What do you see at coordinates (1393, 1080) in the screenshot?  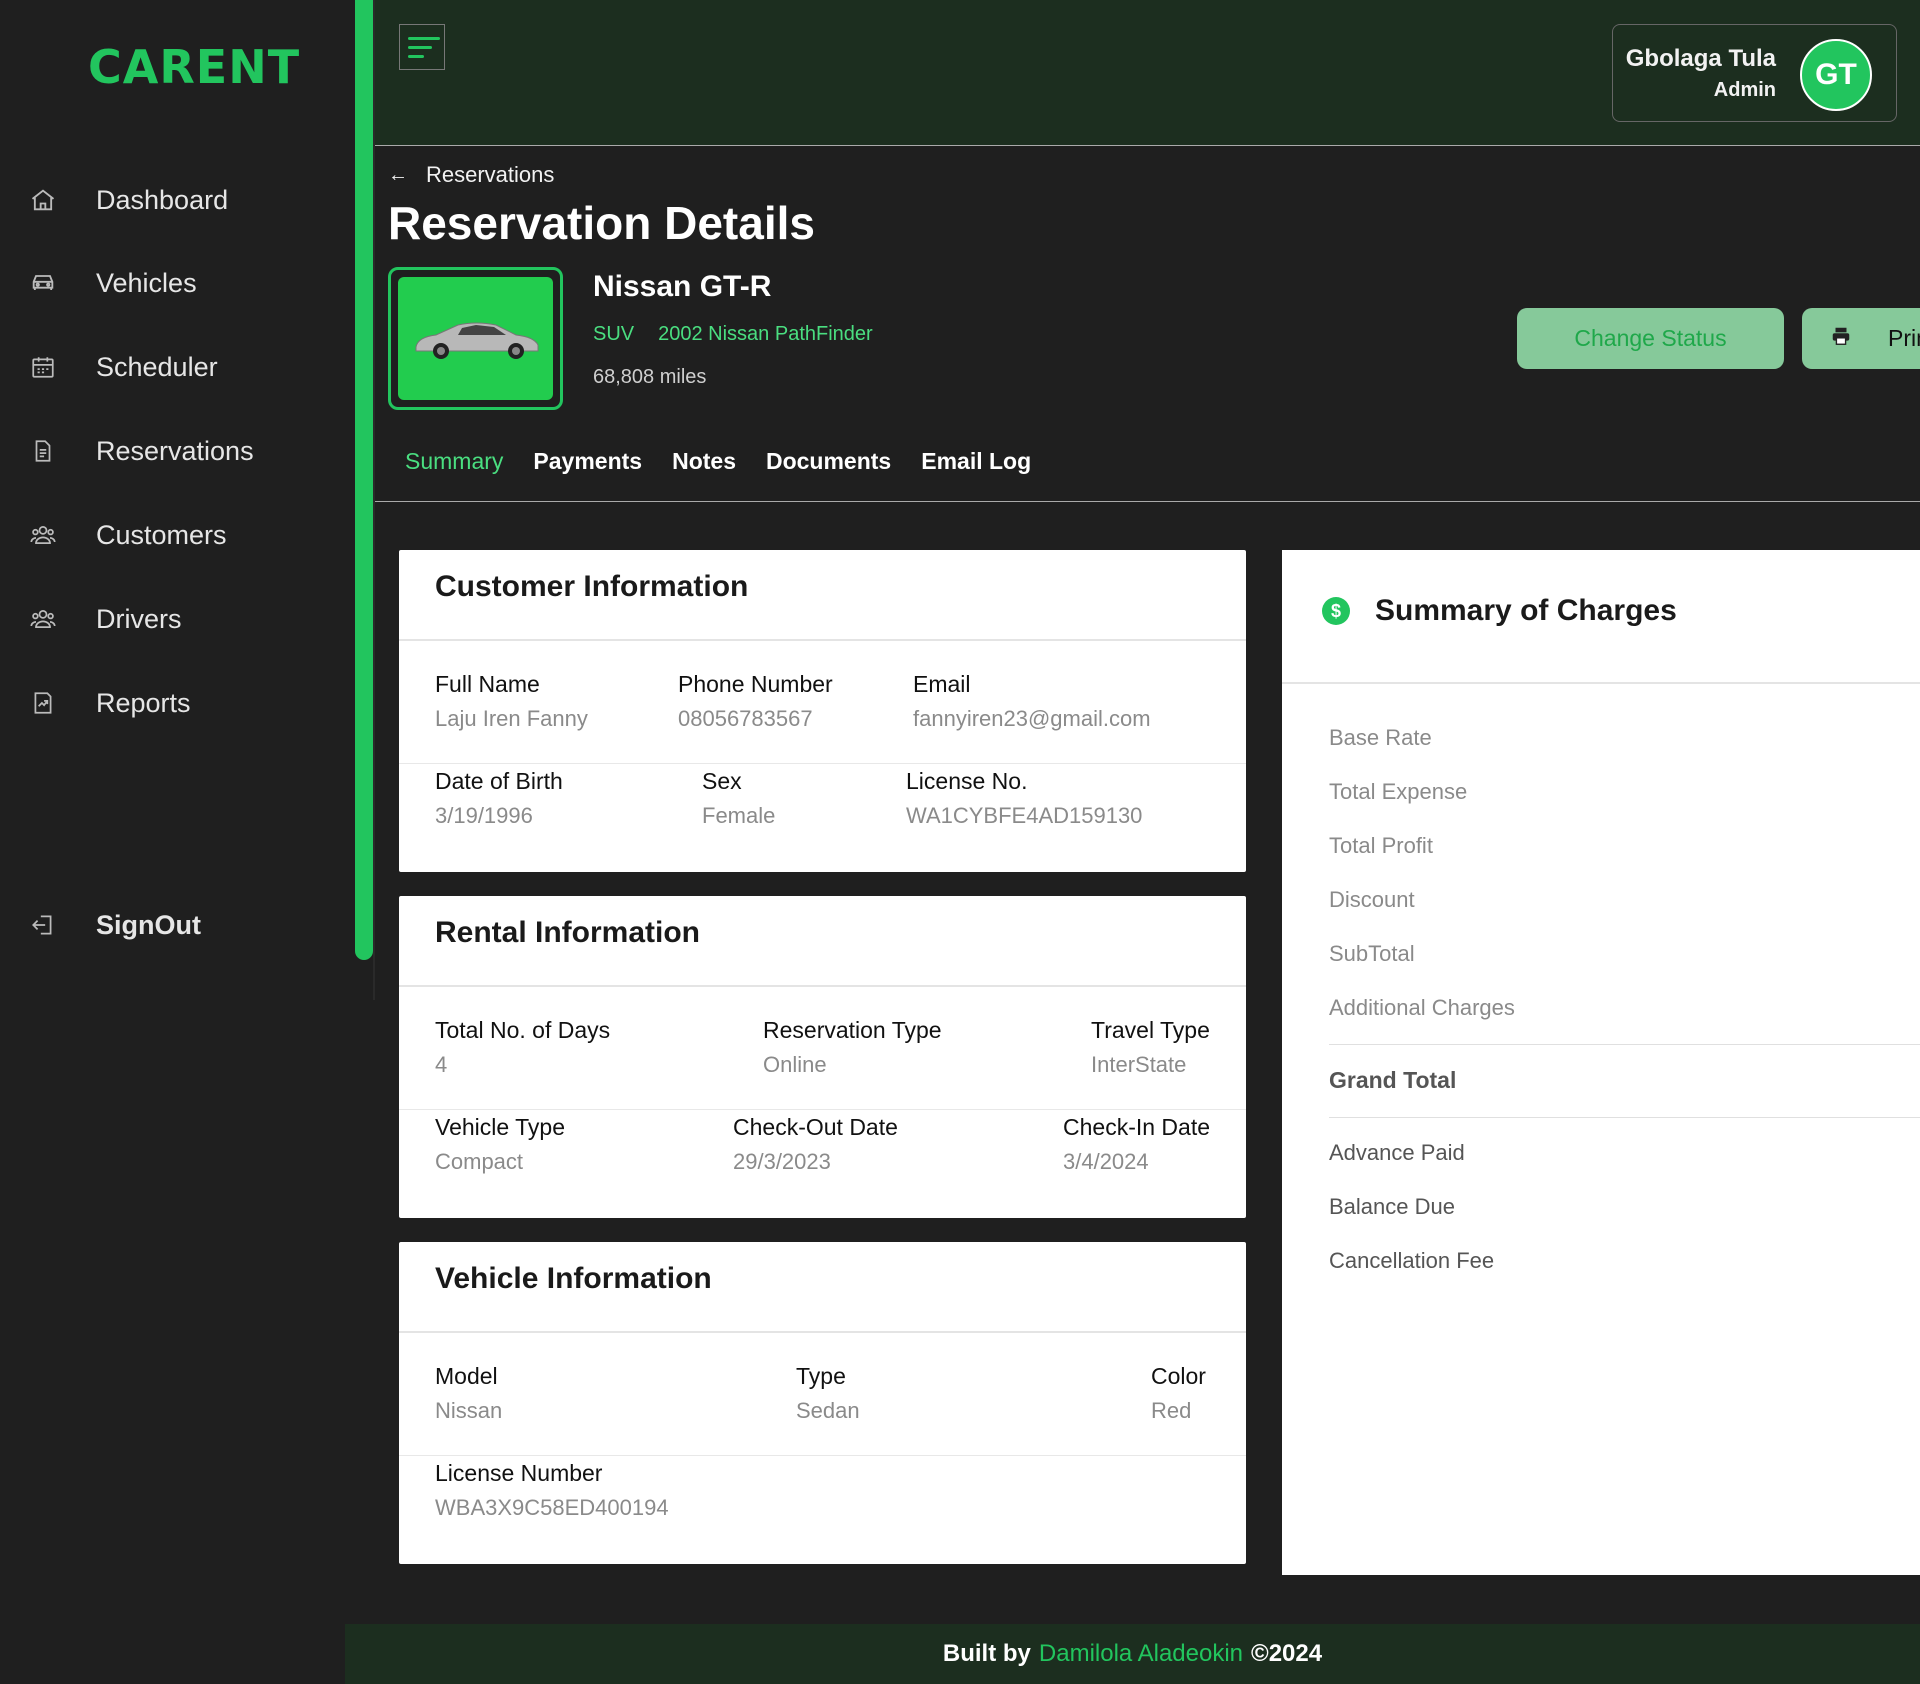 I see `charge-grand-total: Grand Total` at bounding box center [1393, 1080].